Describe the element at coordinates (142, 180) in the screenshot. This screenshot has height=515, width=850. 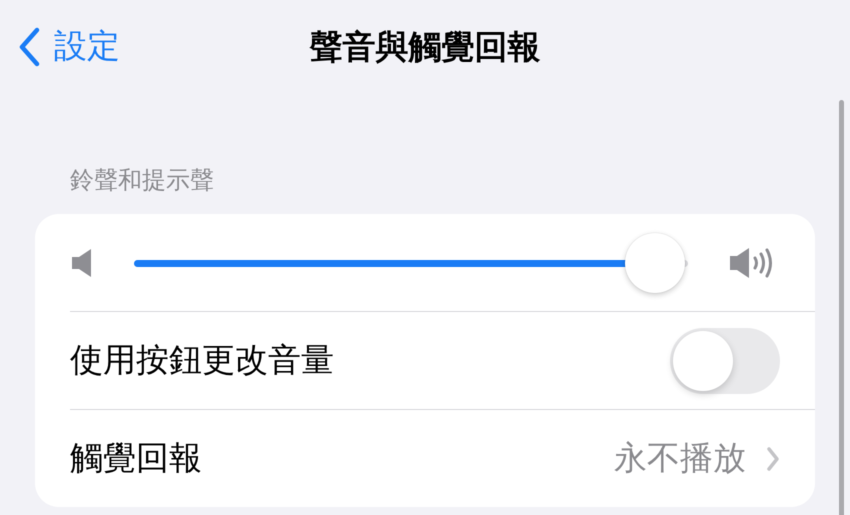
I see `section-header: 鈴聲和提示聲` at that location.